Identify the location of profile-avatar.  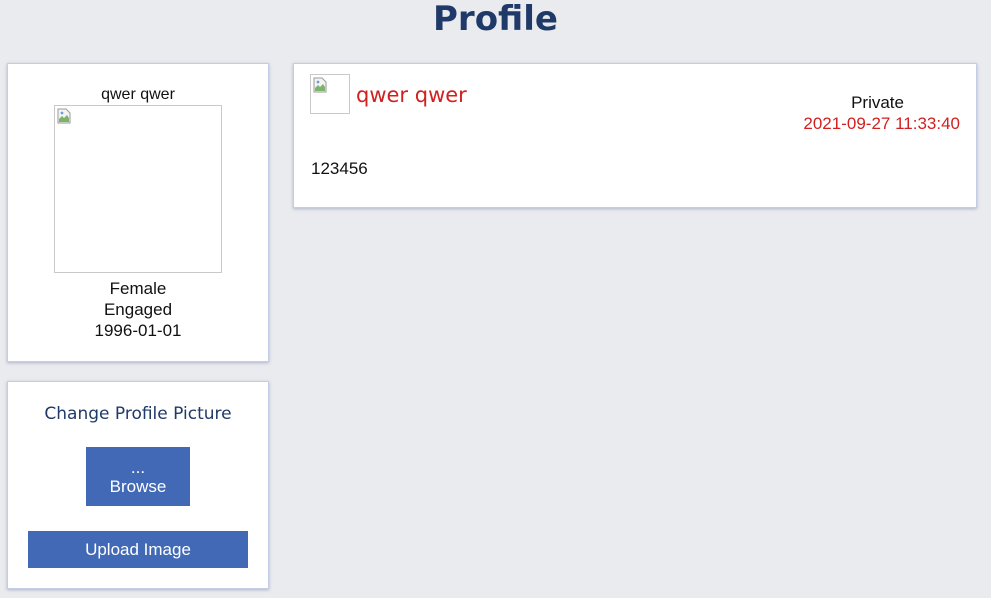
(138, 189).